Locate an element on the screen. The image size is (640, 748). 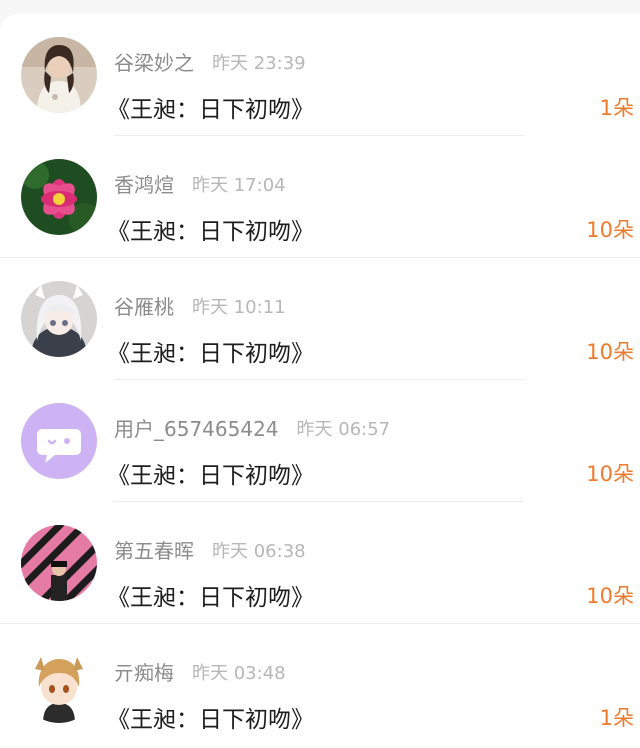
photo-girl-icon is located at coordinates (59, 75).